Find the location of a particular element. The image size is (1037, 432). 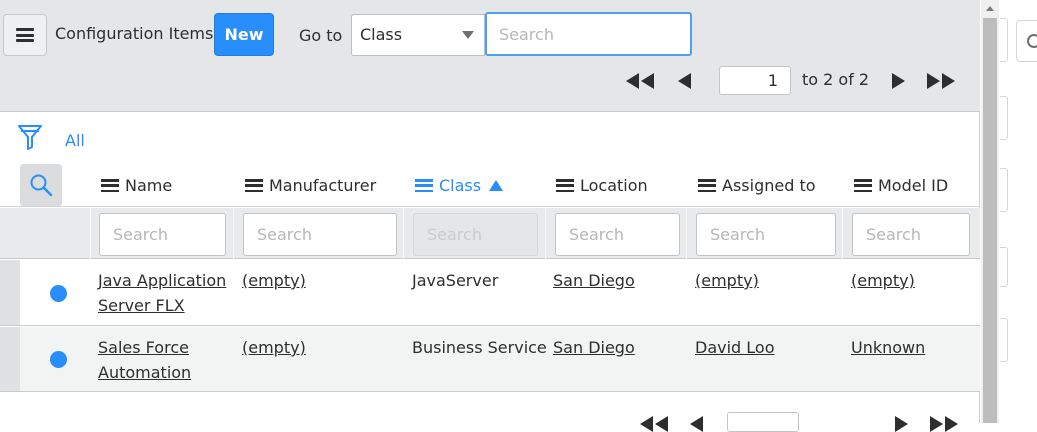

toggle-column-search-button is located at coordinates (41, 185).